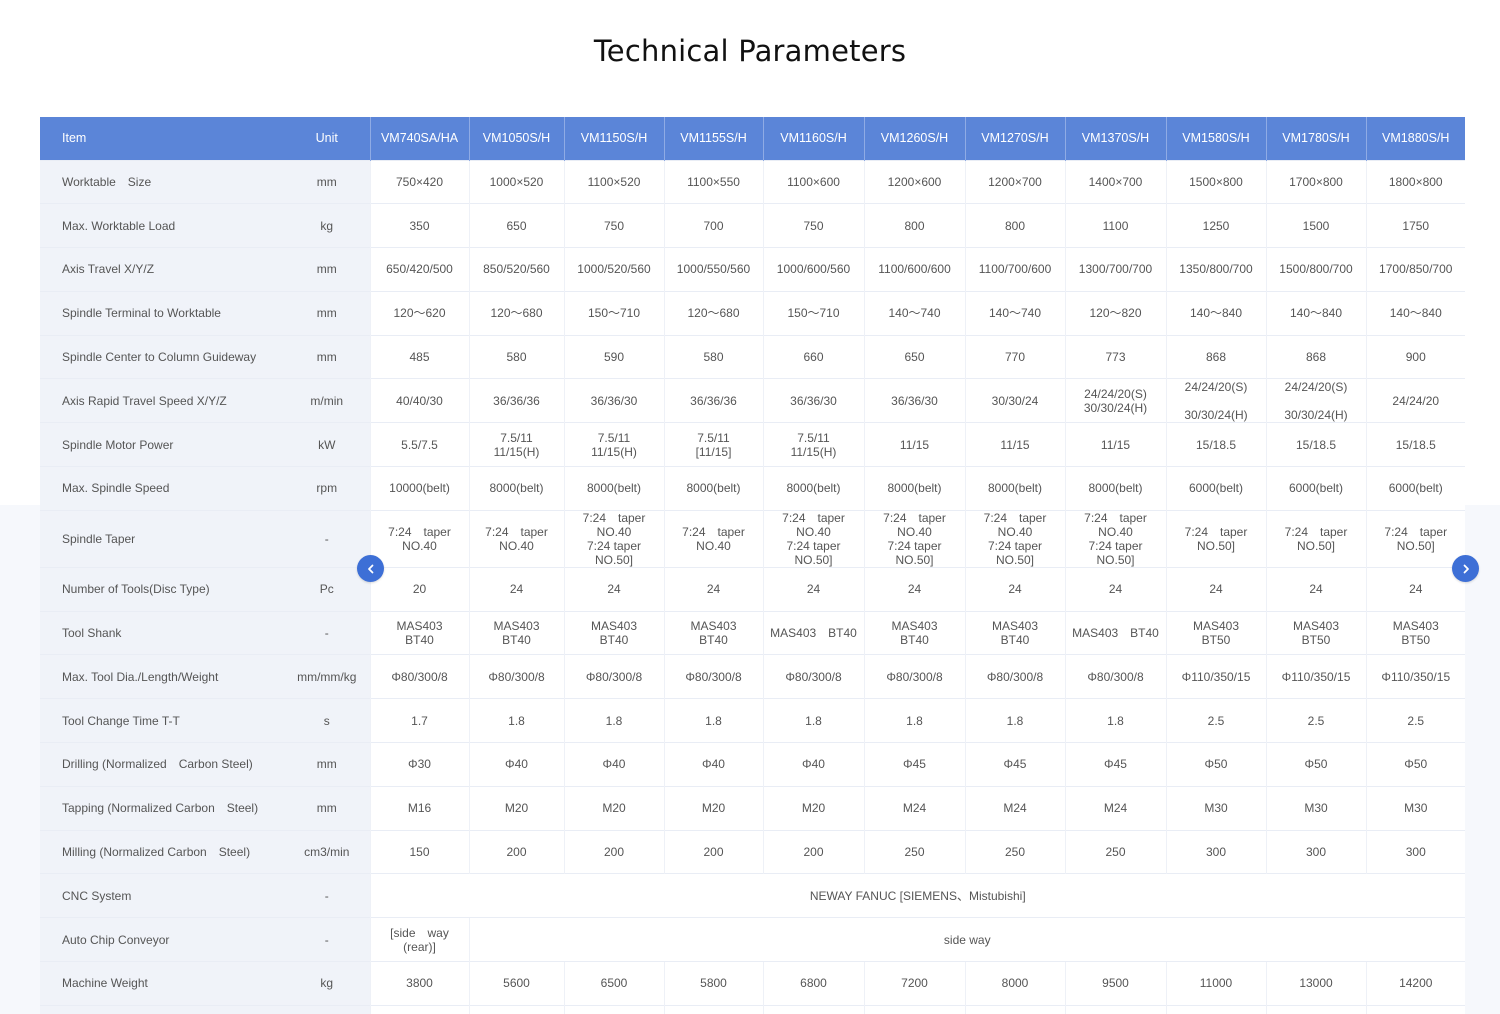  I want to click on cell-text-line: 40/40/30, so click(419, 400).